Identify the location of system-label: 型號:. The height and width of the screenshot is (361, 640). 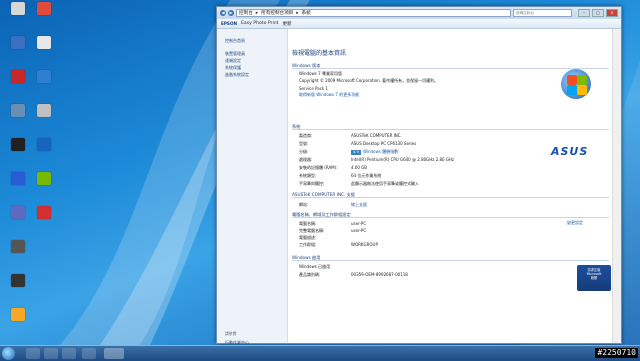
(304, 143).